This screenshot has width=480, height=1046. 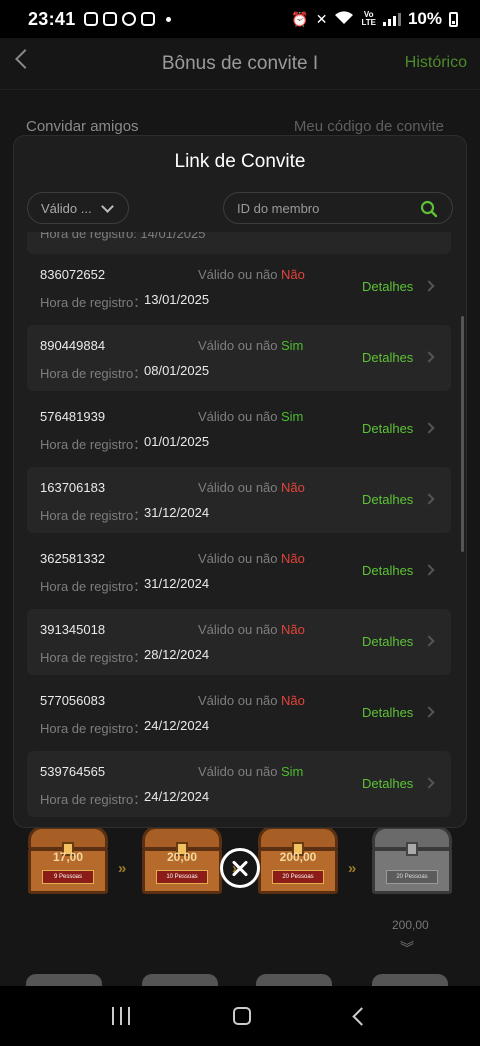 What do you see at coordinates (73, 629) in the screenshot?
I see `member-id: 391345018` at bounding box center [73, 629].